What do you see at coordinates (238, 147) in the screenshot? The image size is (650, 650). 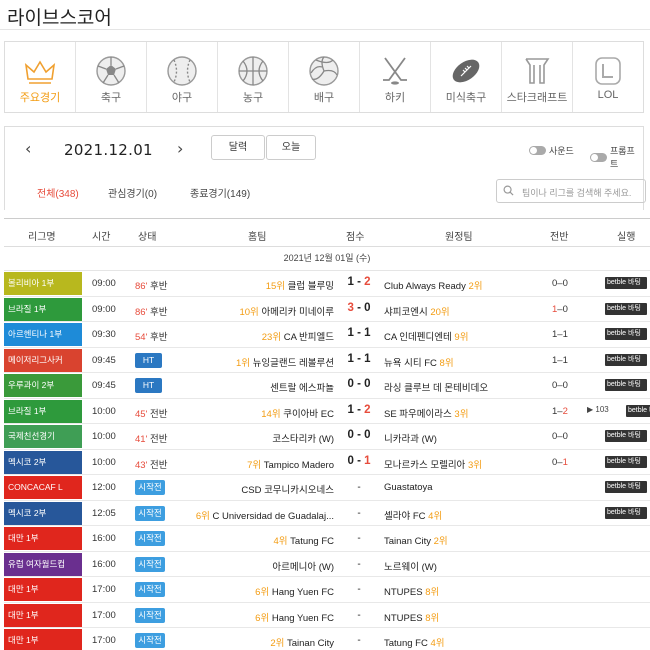 I see `calendar-button: 달력` at bounding box center [238, 147].